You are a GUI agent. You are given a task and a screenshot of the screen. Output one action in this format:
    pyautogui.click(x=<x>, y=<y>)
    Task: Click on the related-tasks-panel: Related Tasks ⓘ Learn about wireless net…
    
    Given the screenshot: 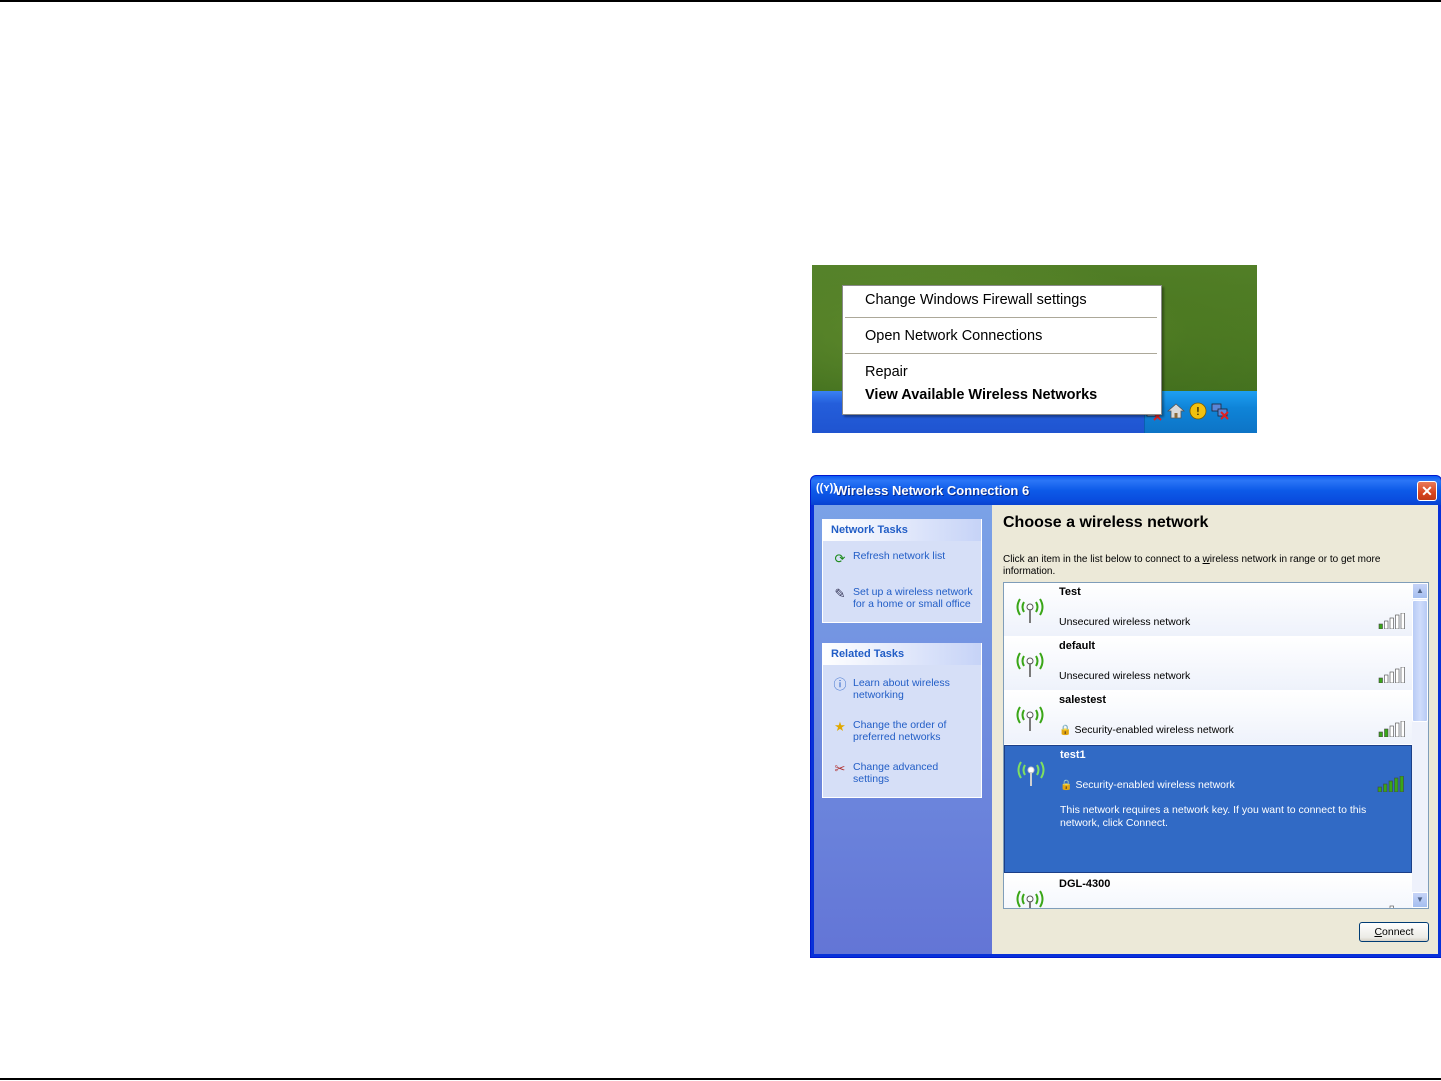 What is the action you would take?
    pyautogui.click(x=902, y=720)
    